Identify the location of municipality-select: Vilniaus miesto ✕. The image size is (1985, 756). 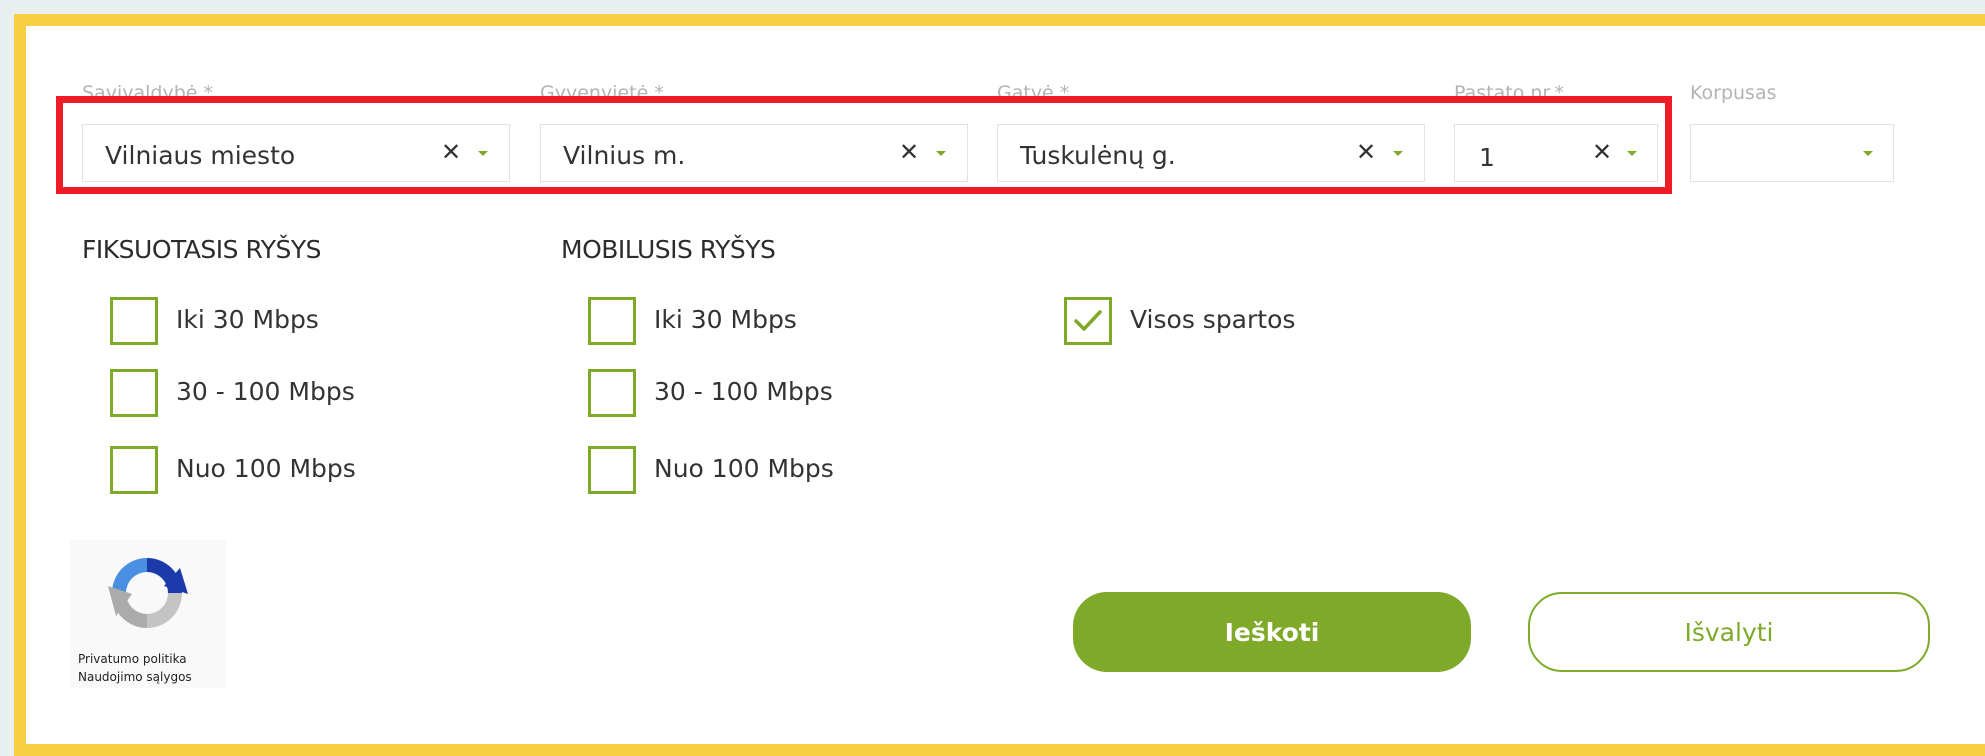
(296, 153).